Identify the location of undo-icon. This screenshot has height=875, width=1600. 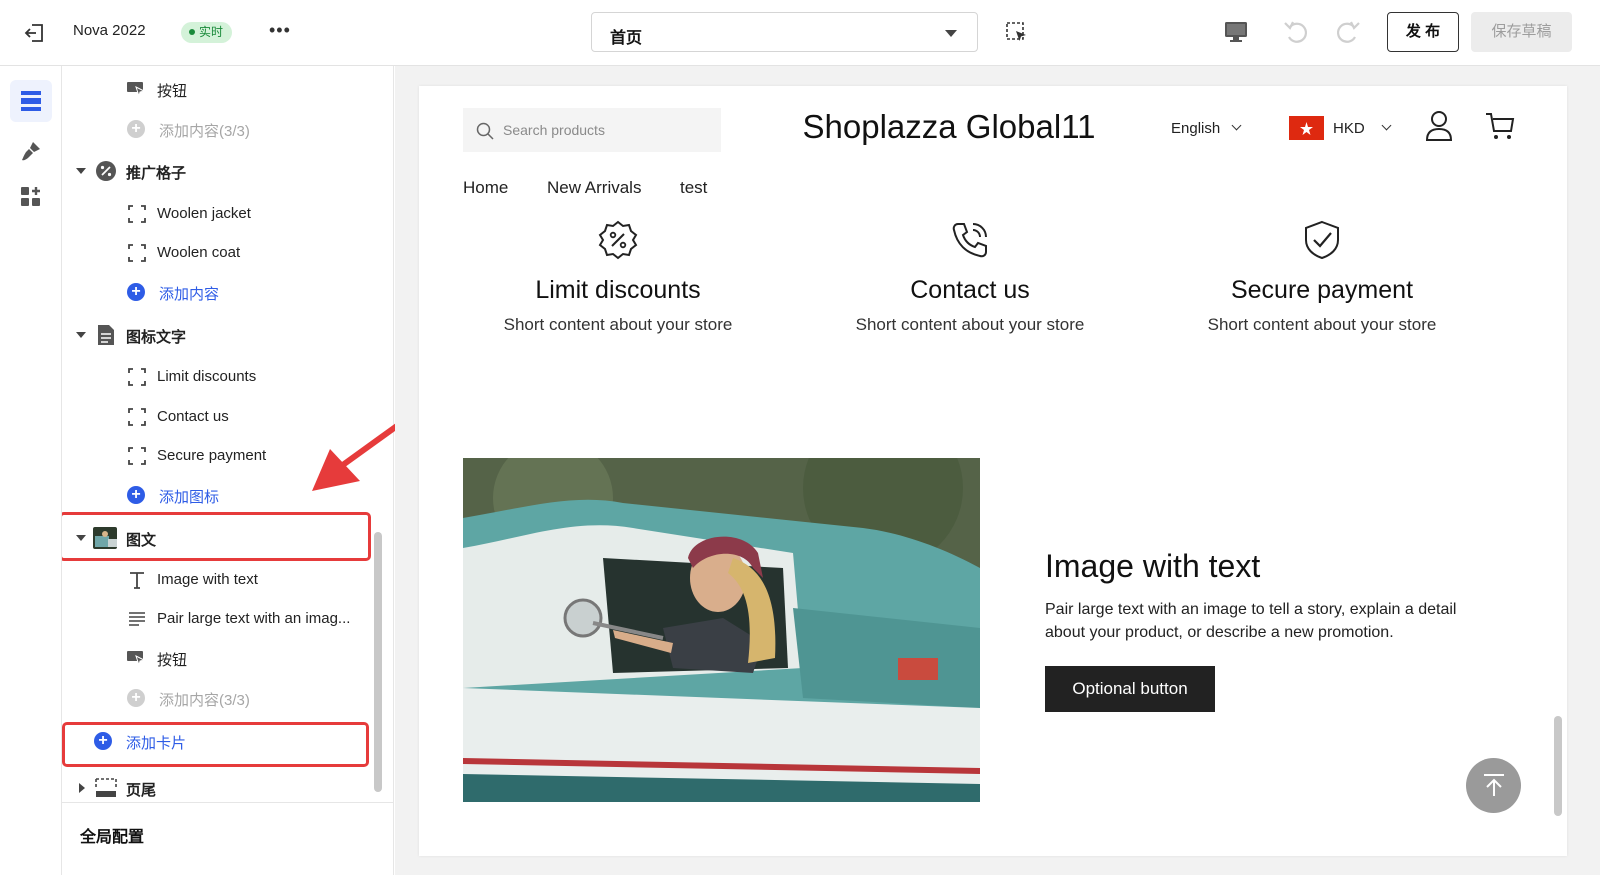
(1296, 32).